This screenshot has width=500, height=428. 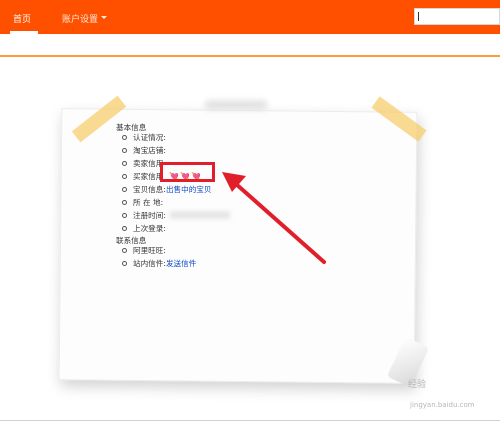 I want to click on bottom-divider, so click(x=250, y=420).